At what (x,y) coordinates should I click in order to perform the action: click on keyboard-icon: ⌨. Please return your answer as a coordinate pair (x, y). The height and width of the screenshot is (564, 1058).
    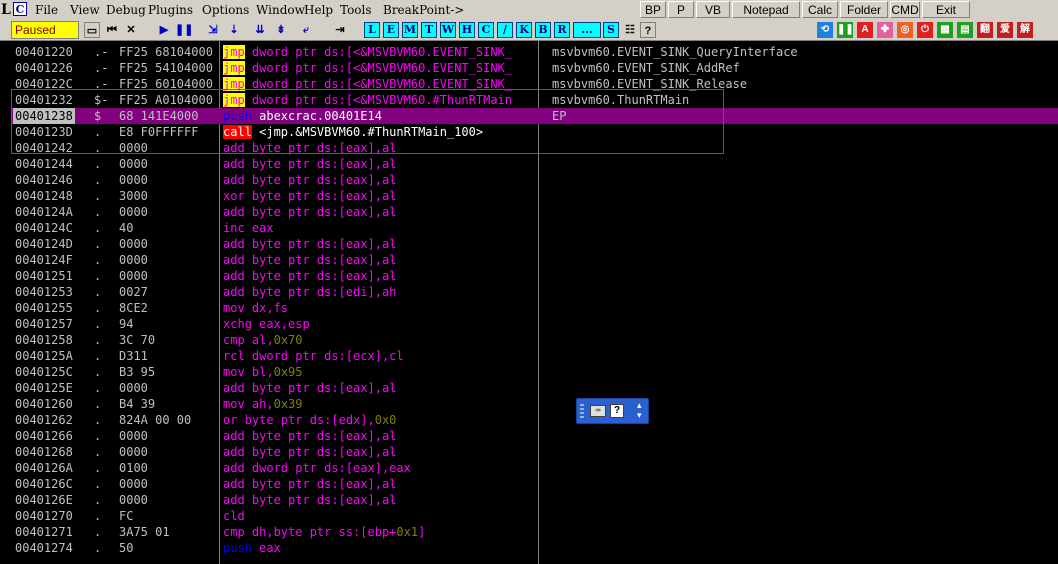
    Looking at the image, I should click on (598, 411).